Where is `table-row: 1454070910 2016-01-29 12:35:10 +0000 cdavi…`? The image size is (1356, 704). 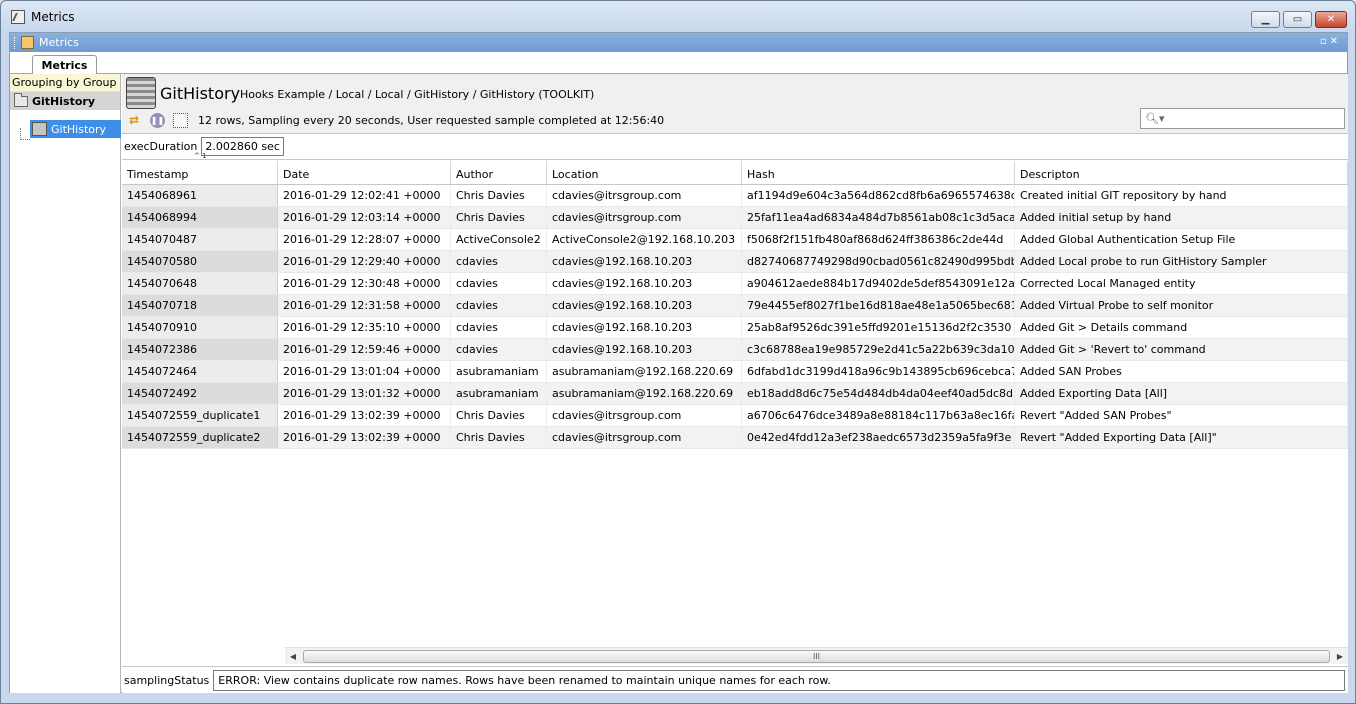
table-row: 1454070910 2016-01-29 12:35:10 +0000 cdavi… is located at coordinates (735, 328).